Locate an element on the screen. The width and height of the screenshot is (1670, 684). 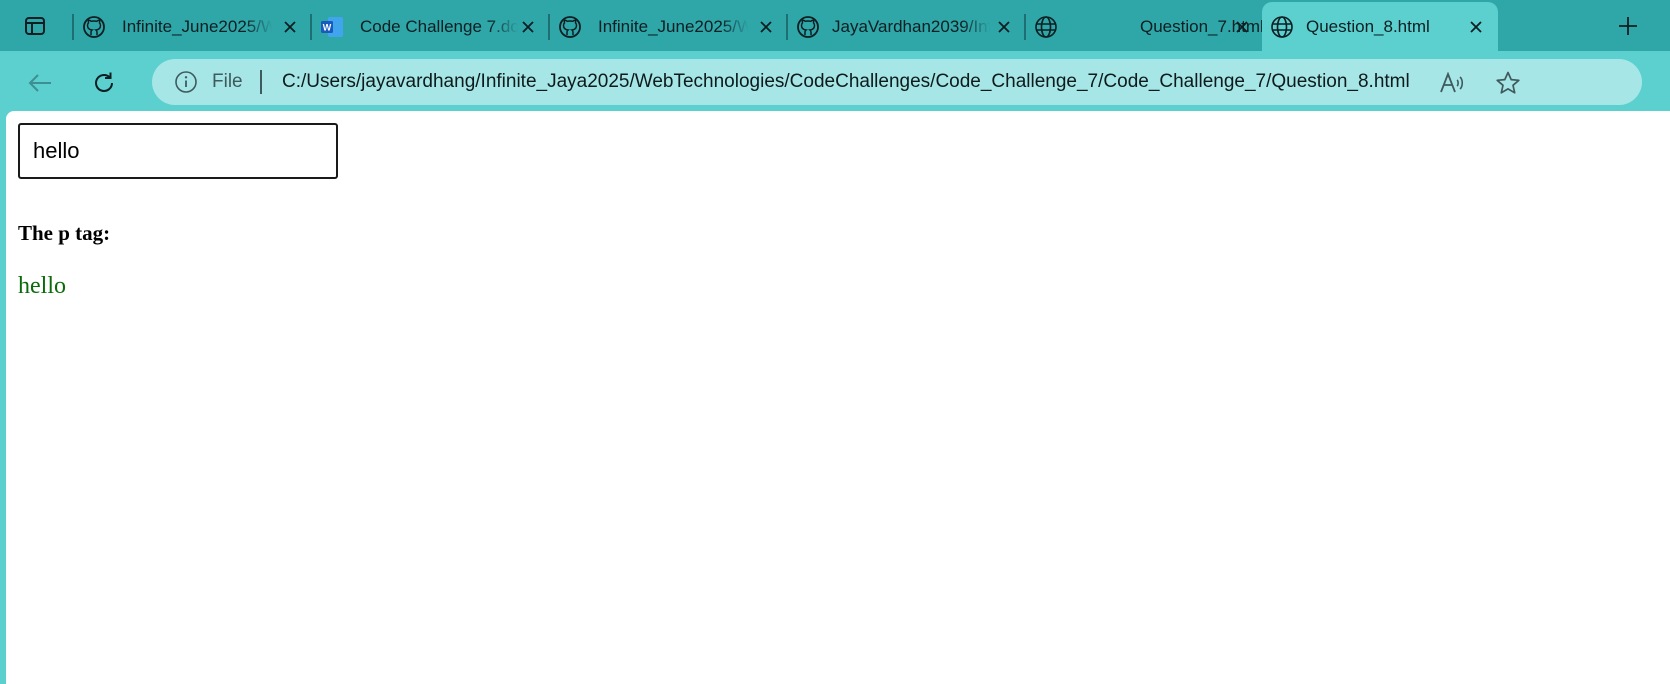
back-arrow-icon is located at coordinates (39, 83).